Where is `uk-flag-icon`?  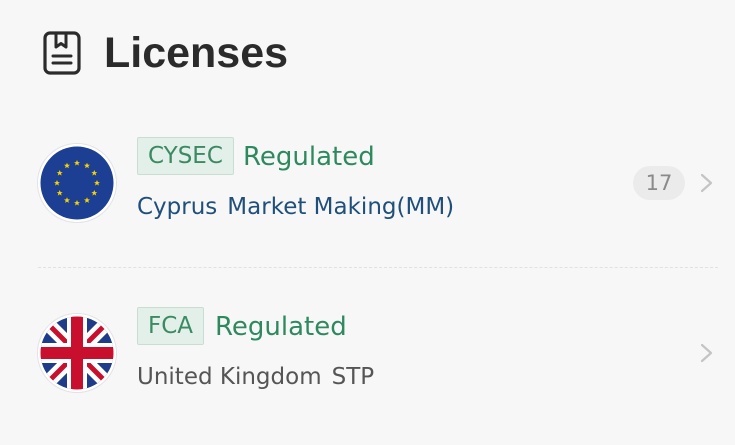
uk-flag-icon is located at coordinates (77, 353).